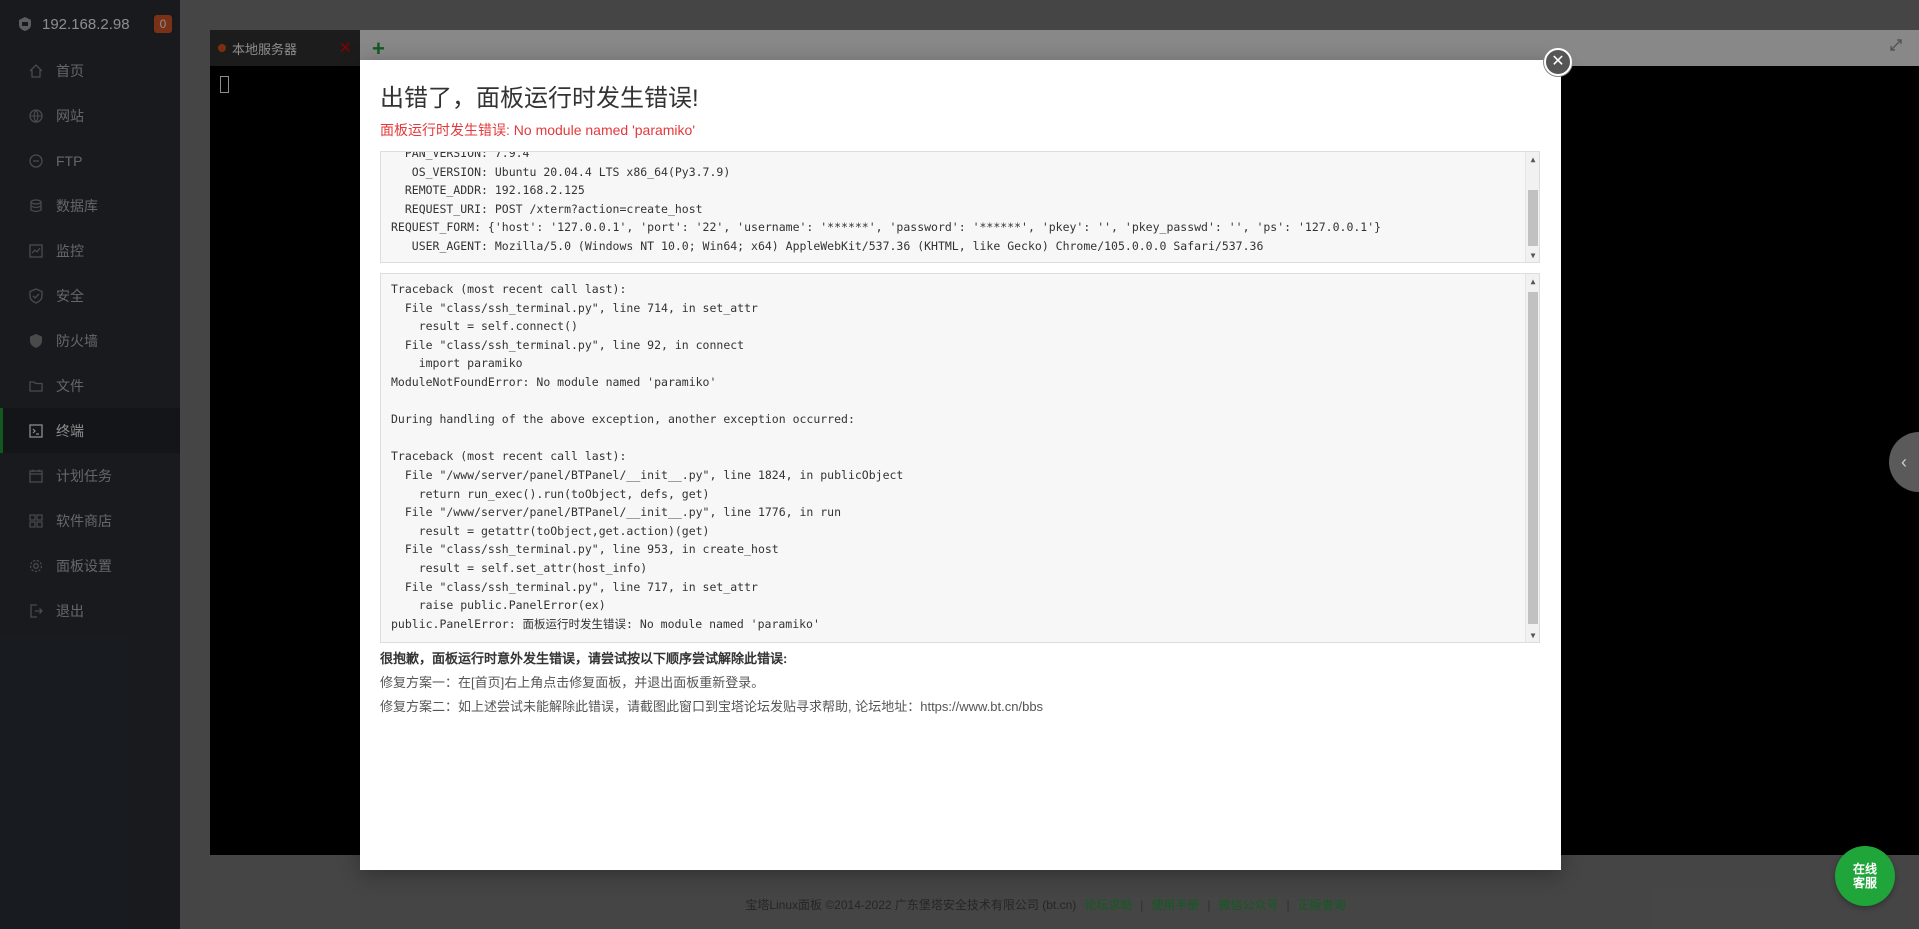 This screenshot has width=1919, height=929. What do you see at coordinates (584, 658) in the screenshot?
I see `notes-heading: 很抱歉，面板运行时意外发生错误，请尝试按以下顺序尝试解除此错误:` at bounding box center [584, 658].